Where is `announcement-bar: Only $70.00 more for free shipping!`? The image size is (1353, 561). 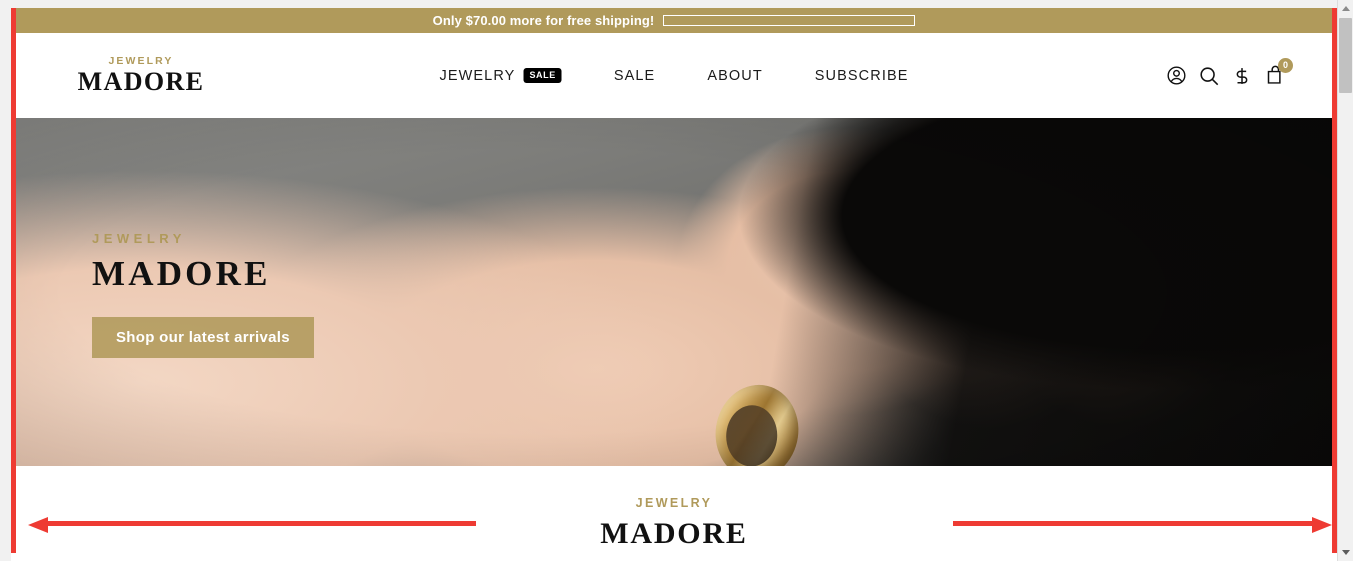
announcement-bar: Only $70.00 more for free shipping! is located at coordinates (674, 20).